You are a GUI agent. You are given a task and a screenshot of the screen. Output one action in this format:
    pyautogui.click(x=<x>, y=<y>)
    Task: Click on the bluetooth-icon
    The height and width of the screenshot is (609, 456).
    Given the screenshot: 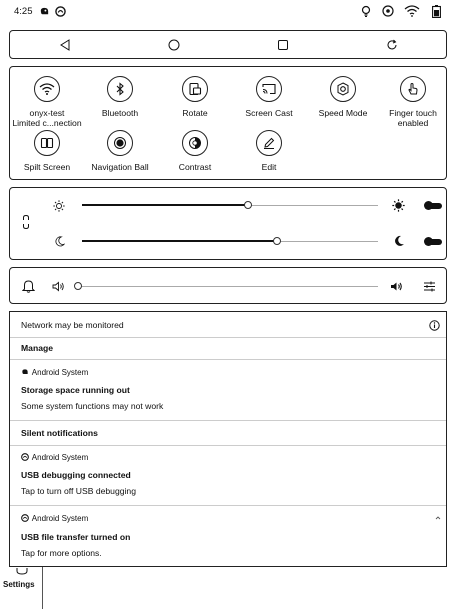 What is the action you would take?
    pyautogui.click(x=120, y=89)
    